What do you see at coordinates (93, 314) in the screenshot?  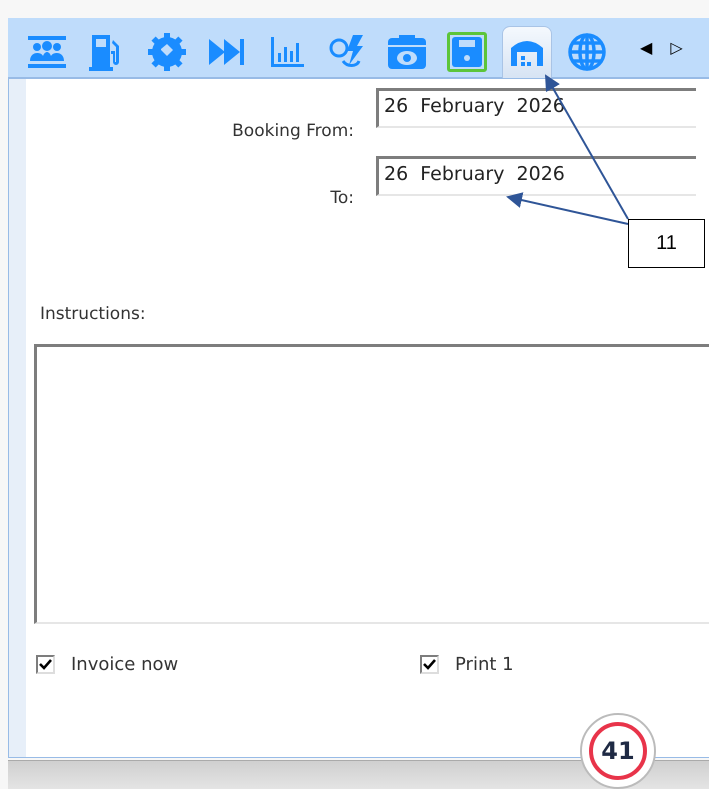 I see `field-label: Instructions:` at bounding box center [93, 314].